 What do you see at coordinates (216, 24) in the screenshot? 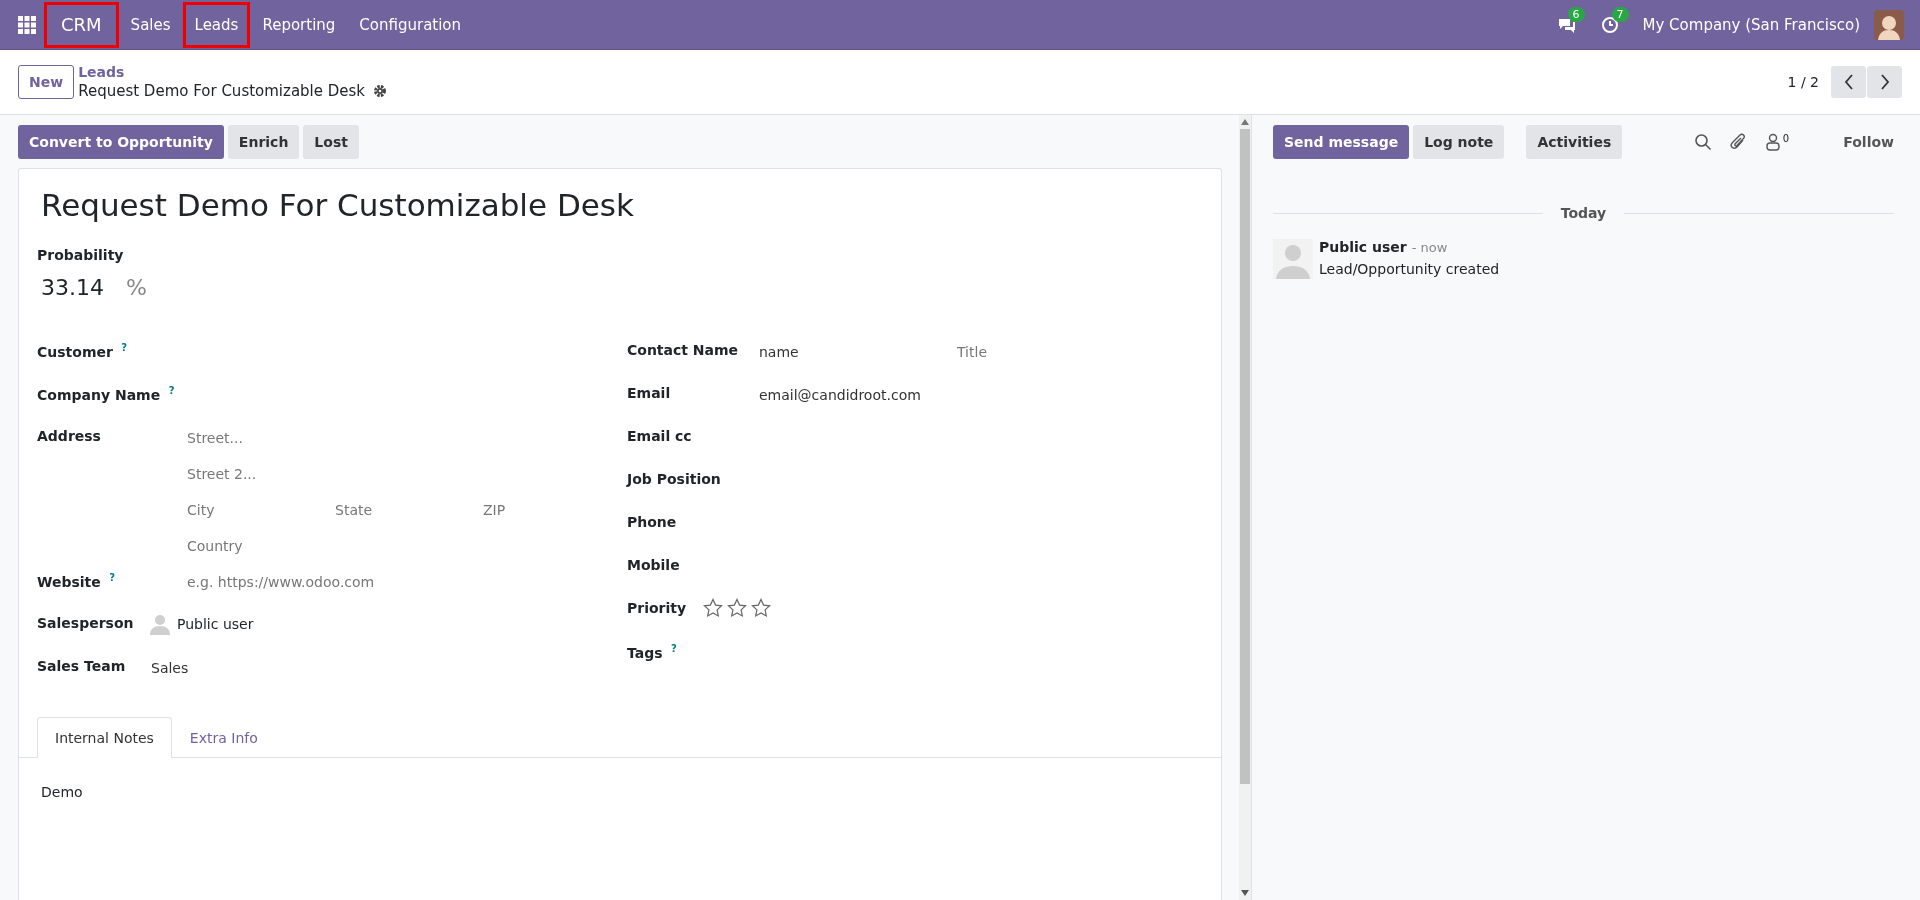
I see `menu-item: Leads` at bounding box center [216, 24].